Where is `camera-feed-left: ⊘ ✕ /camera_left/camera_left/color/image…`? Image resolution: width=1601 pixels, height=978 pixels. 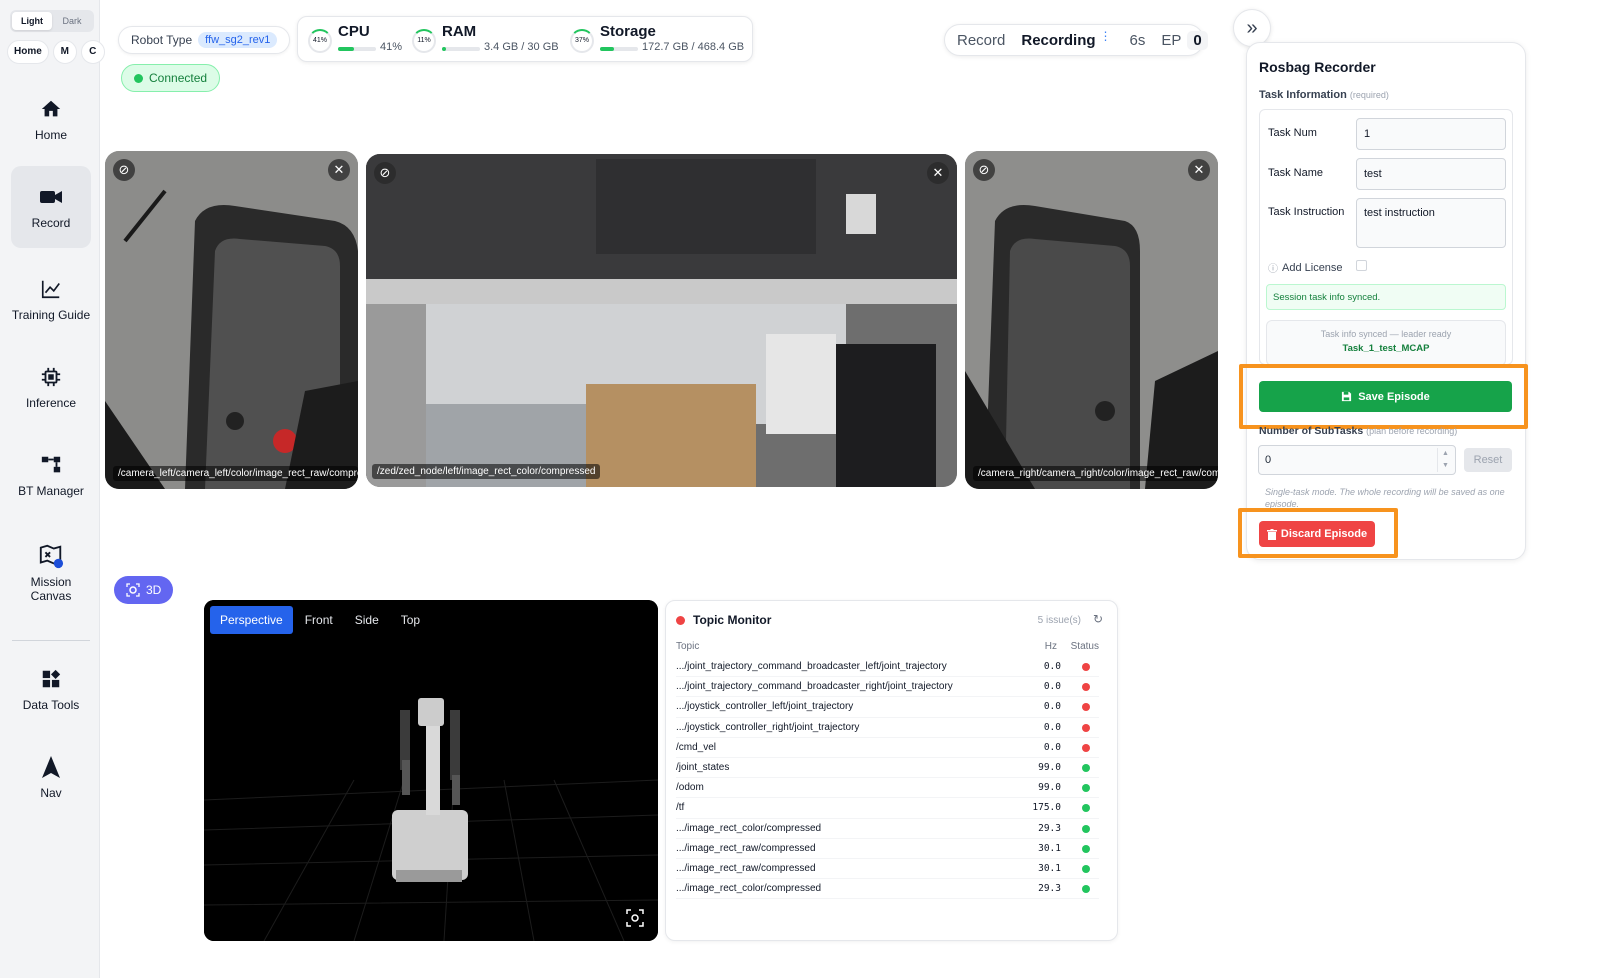 camera-feed-left: ⊘ ✕ /camera_left/camera_left/color/image… is located at coordinates (231, 320).